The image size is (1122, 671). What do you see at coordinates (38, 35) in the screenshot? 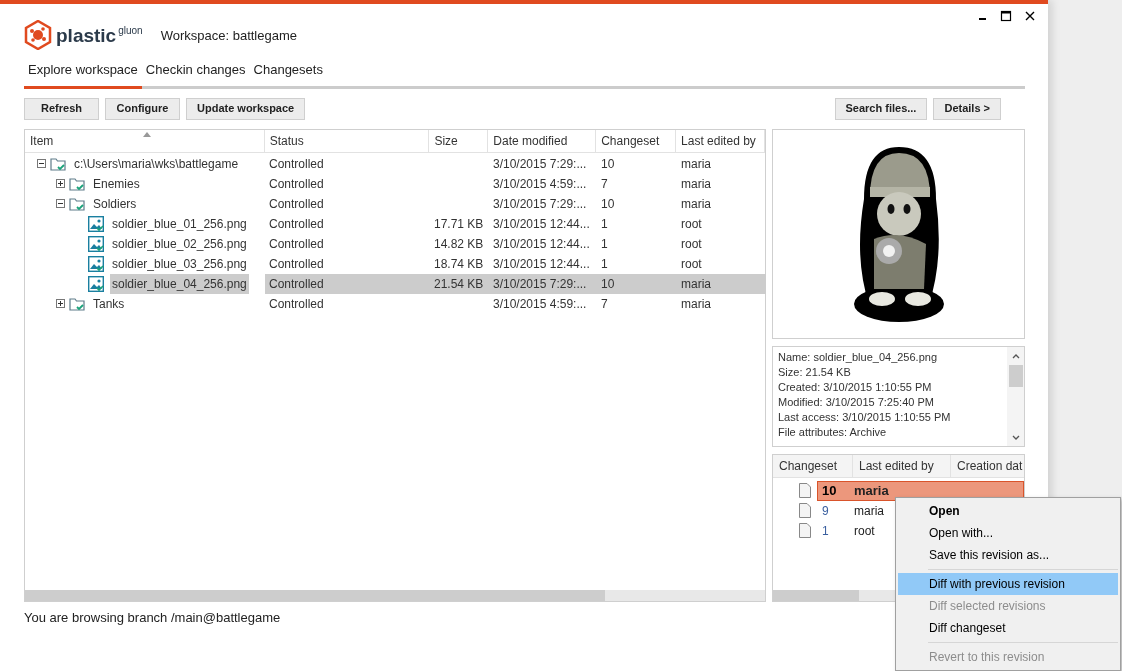
I see `logo-icon` at bounding box center [38, 35].